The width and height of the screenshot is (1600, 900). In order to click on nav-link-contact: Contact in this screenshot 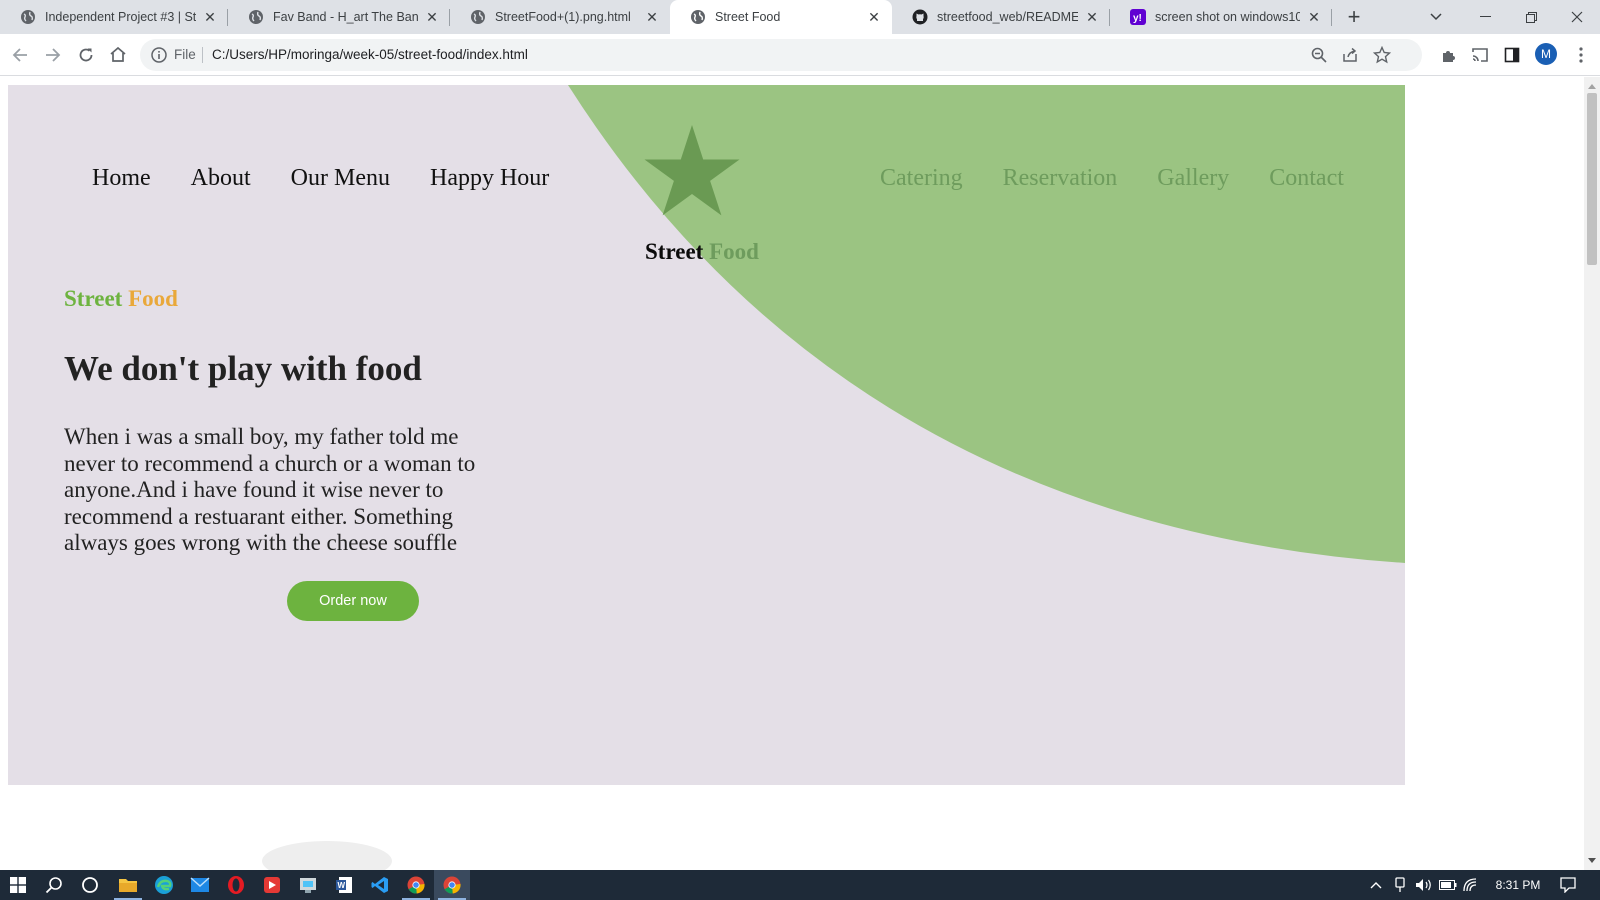, I will do `click(1306, 178)`.